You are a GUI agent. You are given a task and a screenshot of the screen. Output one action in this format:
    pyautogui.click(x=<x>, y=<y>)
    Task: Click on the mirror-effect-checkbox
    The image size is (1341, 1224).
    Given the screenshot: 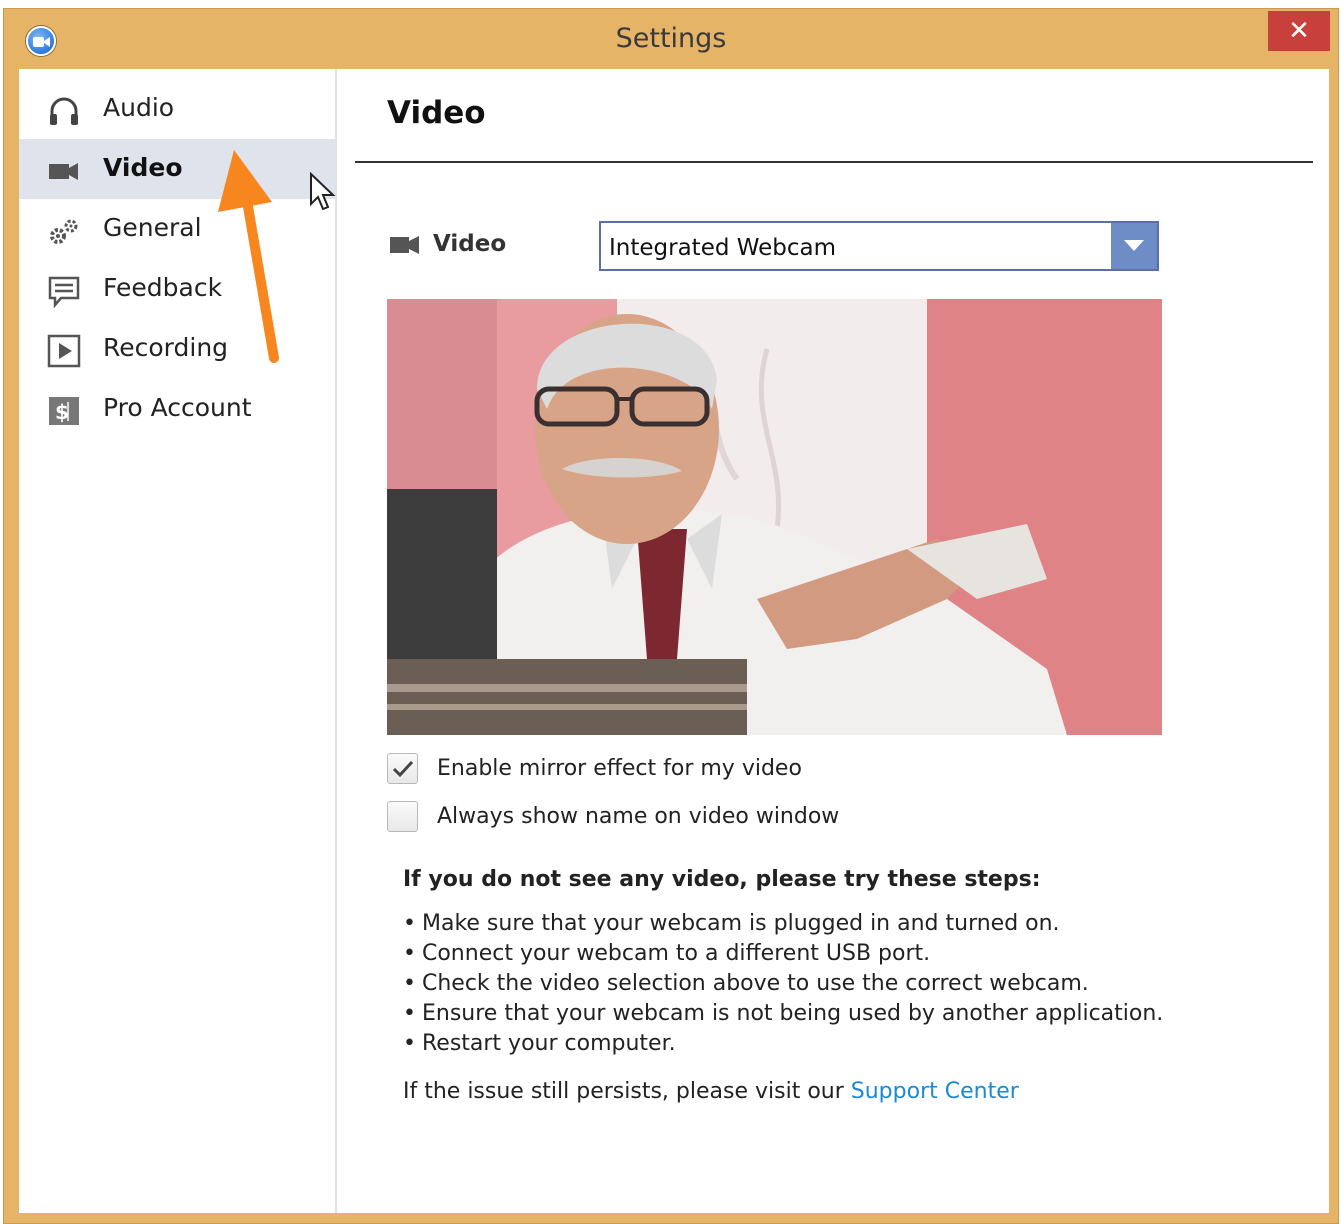 What is the action you would take?
    pyautogui.click(x=402, y=768)
    